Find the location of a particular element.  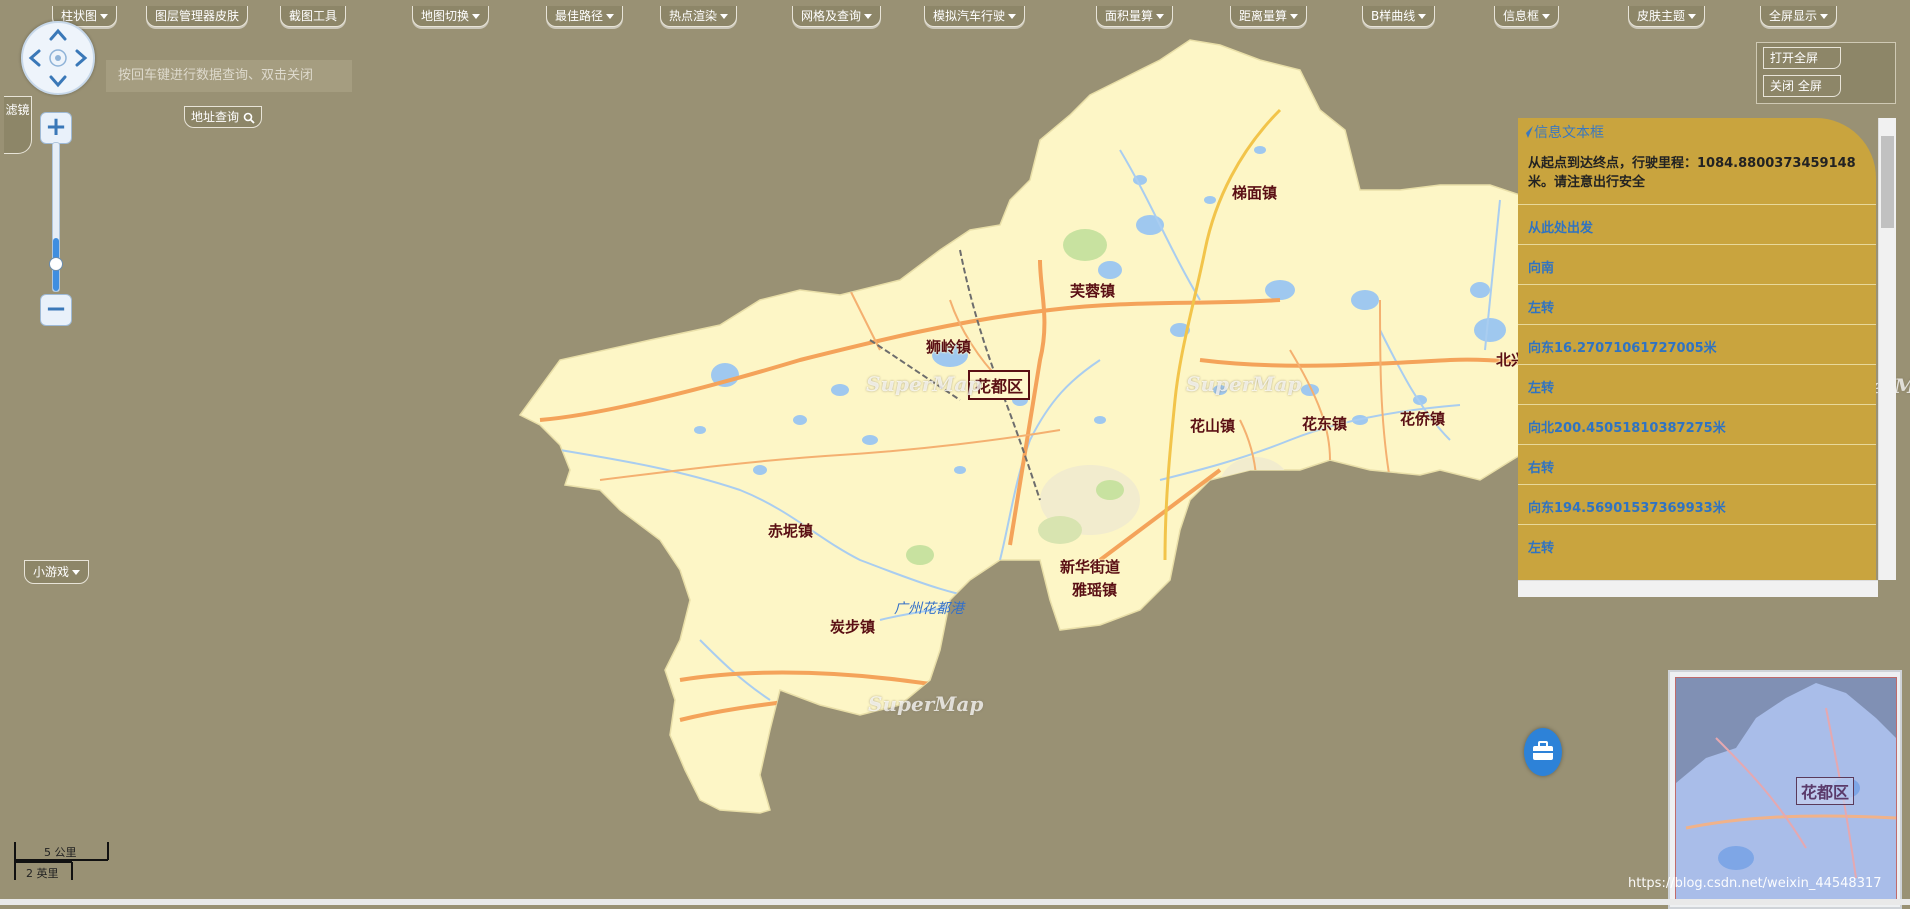

pan-arrows-icon is located at coordinates (58, 58).